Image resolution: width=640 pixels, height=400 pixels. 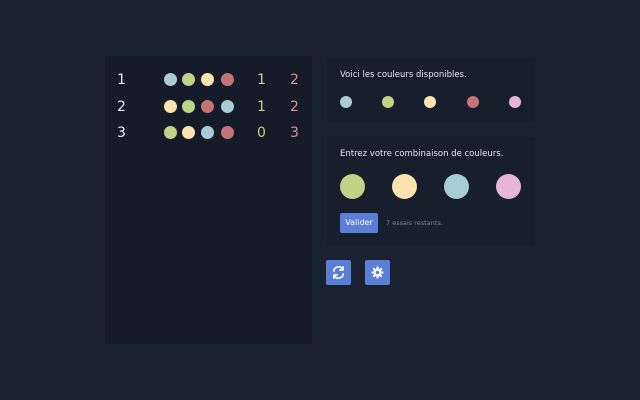 I want to click on remaining-tries-text: 7 essais restants., so click(x=414, y=223).